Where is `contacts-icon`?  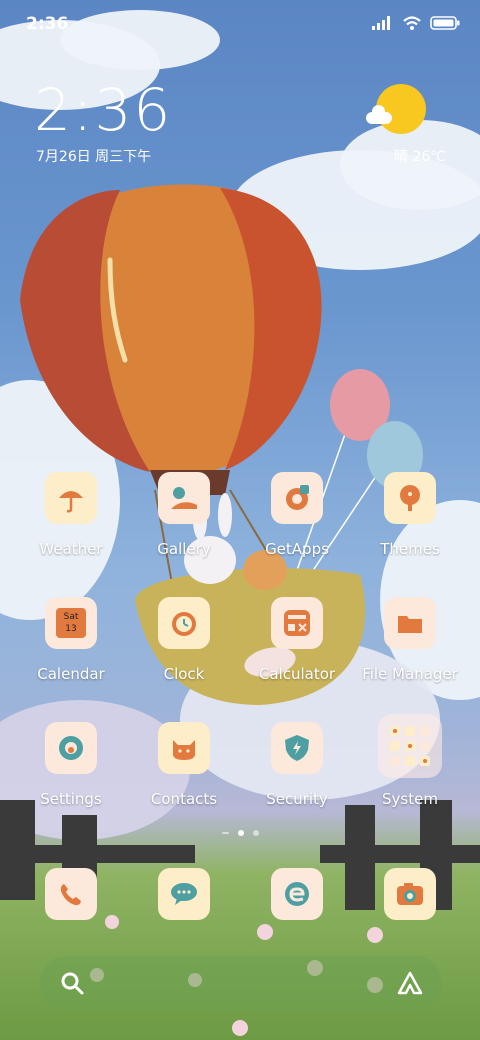
contacts-icon is located at coordinates (184, 748).